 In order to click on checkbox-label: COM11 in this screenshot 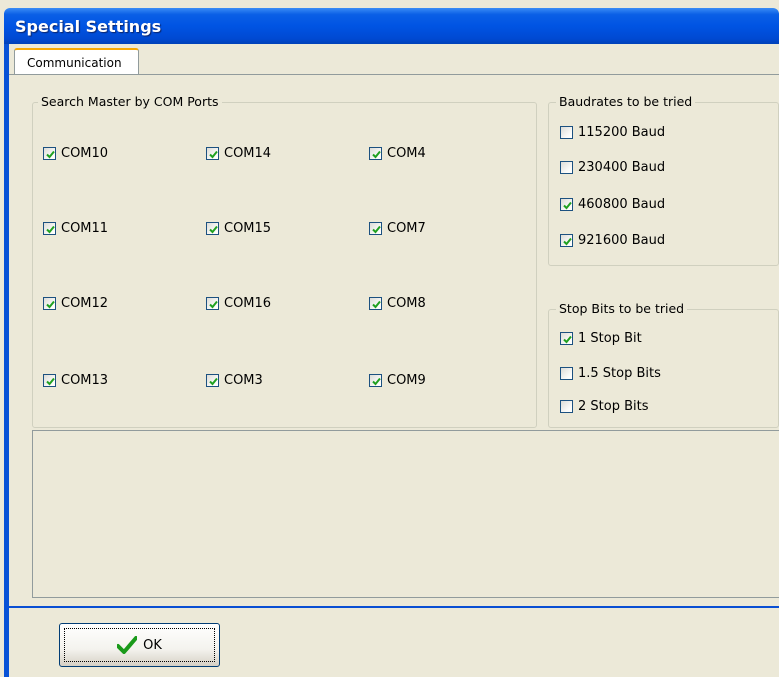, I will do `click(85, 228)`.